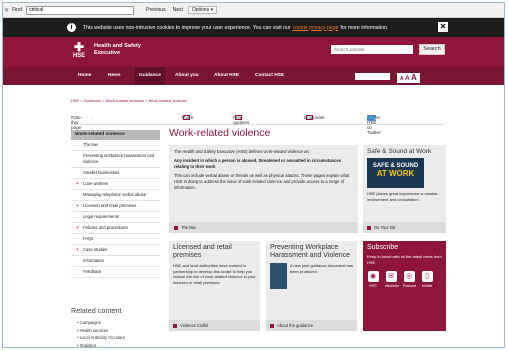 This screenshot has width=508, height=351. I want to click on site-header: ✚ HSE Health and Safety Executive Search, so click(253, 52).